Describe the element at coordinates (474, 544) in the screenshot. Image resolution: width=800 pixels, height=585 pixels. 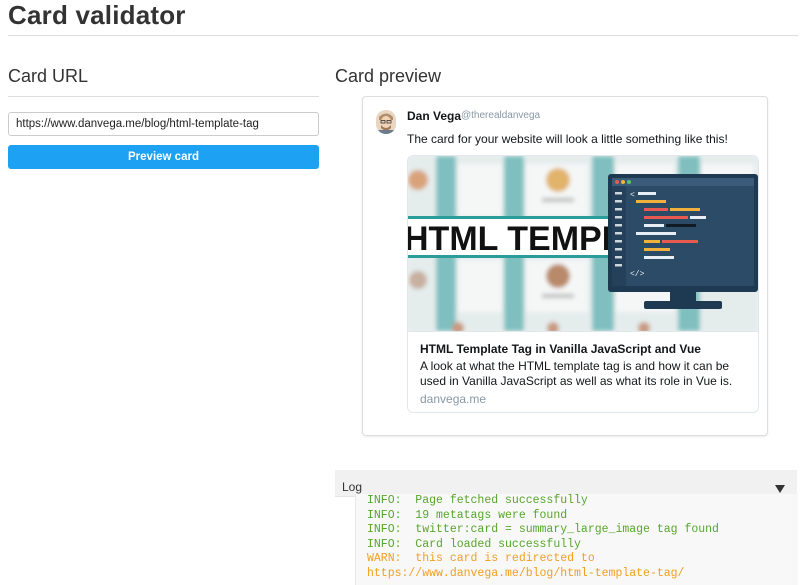
I see `log-line: INFO: Card loaded successfully` at that location.